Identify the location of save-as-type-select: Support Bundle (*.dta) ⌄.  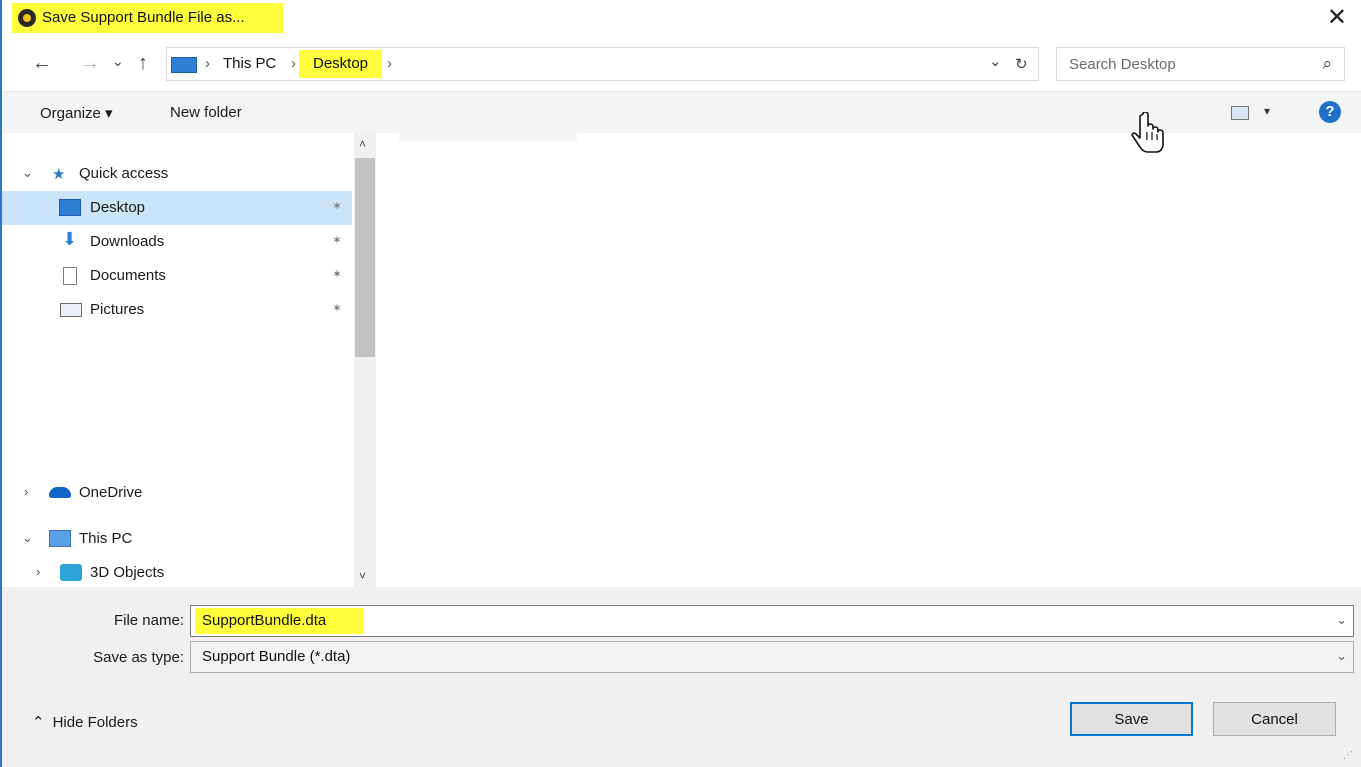
(772, 657).